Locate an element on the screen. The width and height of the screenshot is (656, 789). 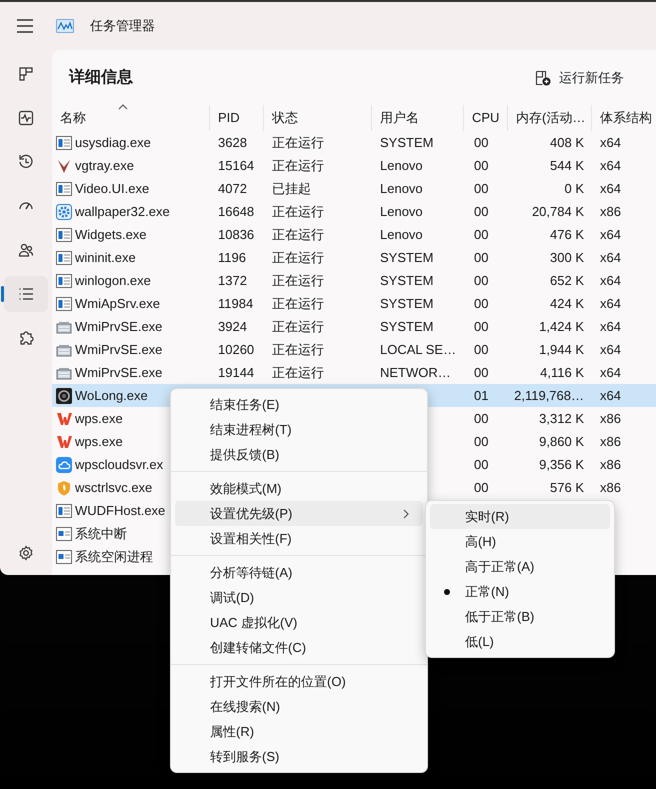
process-name: 系统中断 is located at coordinates (101, 533).